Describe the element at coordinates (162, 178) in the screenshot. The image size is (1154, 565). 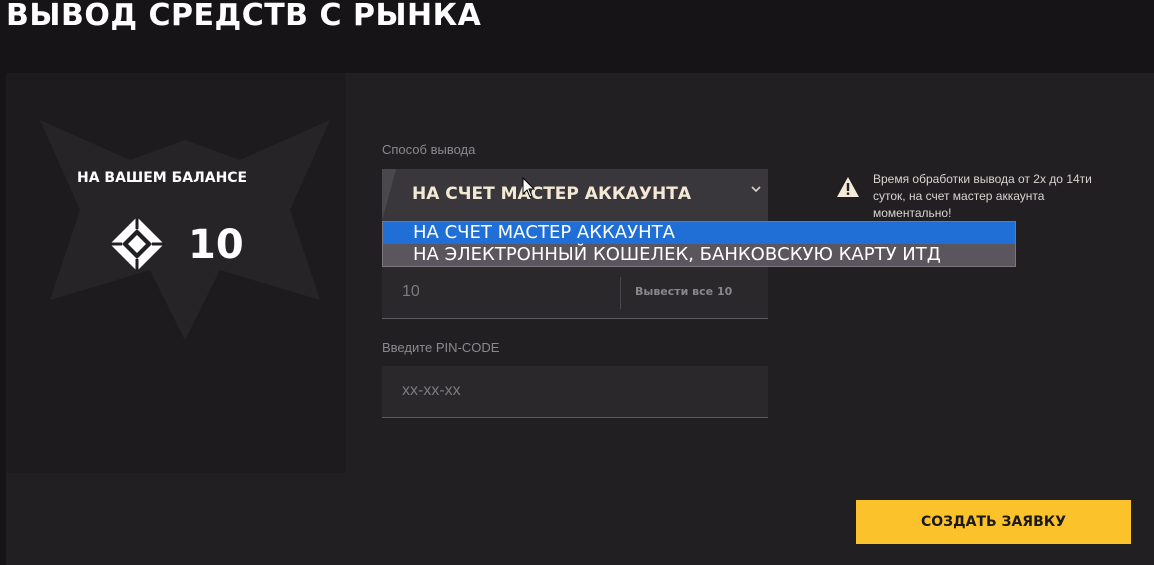
I see `balance-label: НА ВАШЕМ БАЛАНСЕ` at that location.